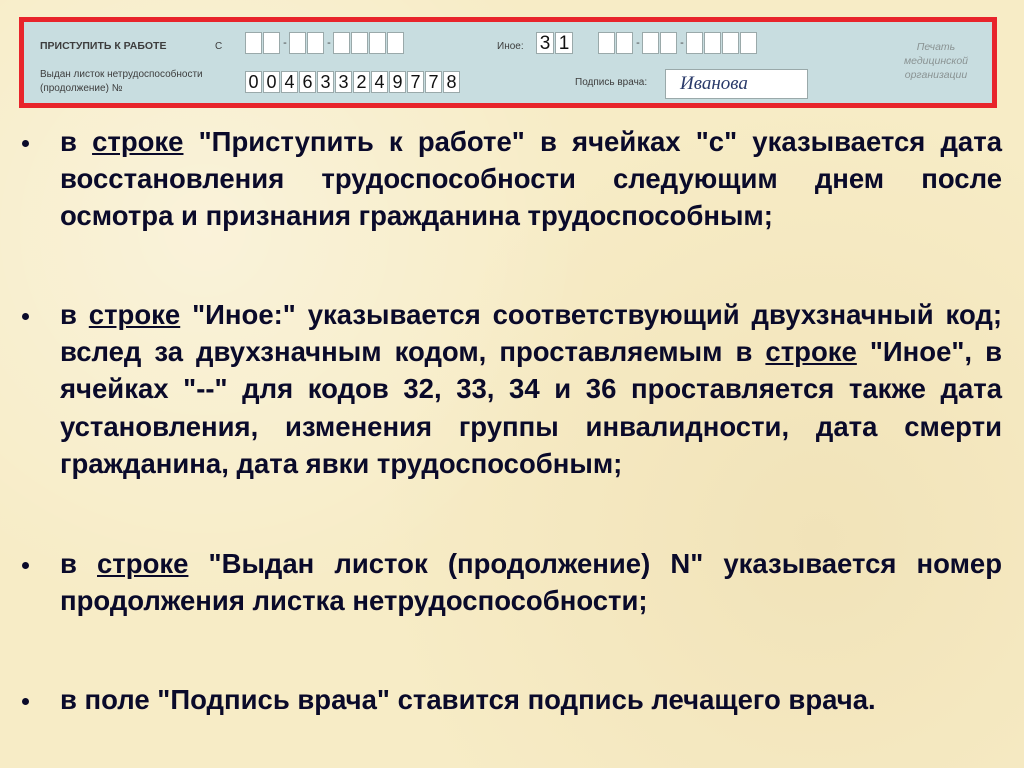 The width and height of the screenshot is (1024, 768). What do you see at coordinates (936, 47) in the screenshot?
I see `stamp-line: Печать` at bounding box center [936, 47].